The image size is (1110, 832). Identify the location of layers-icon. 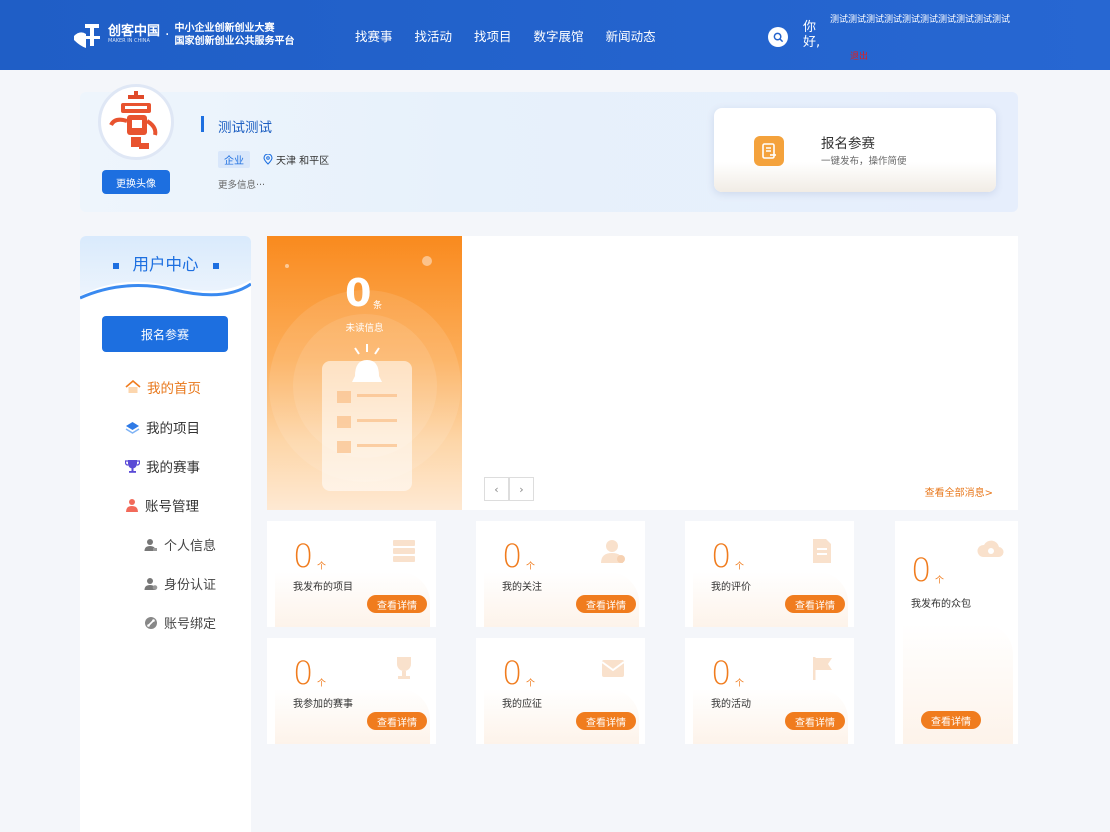
(132, 427).